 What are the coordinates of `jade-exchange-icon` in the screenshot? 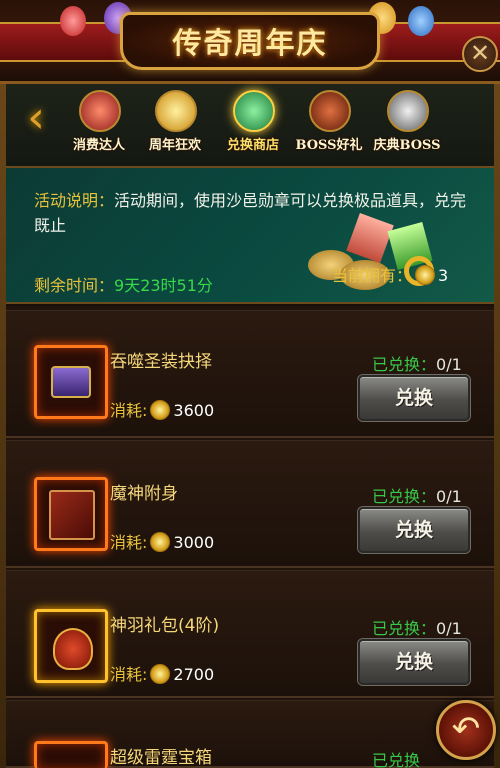 It's located at (254, 111).